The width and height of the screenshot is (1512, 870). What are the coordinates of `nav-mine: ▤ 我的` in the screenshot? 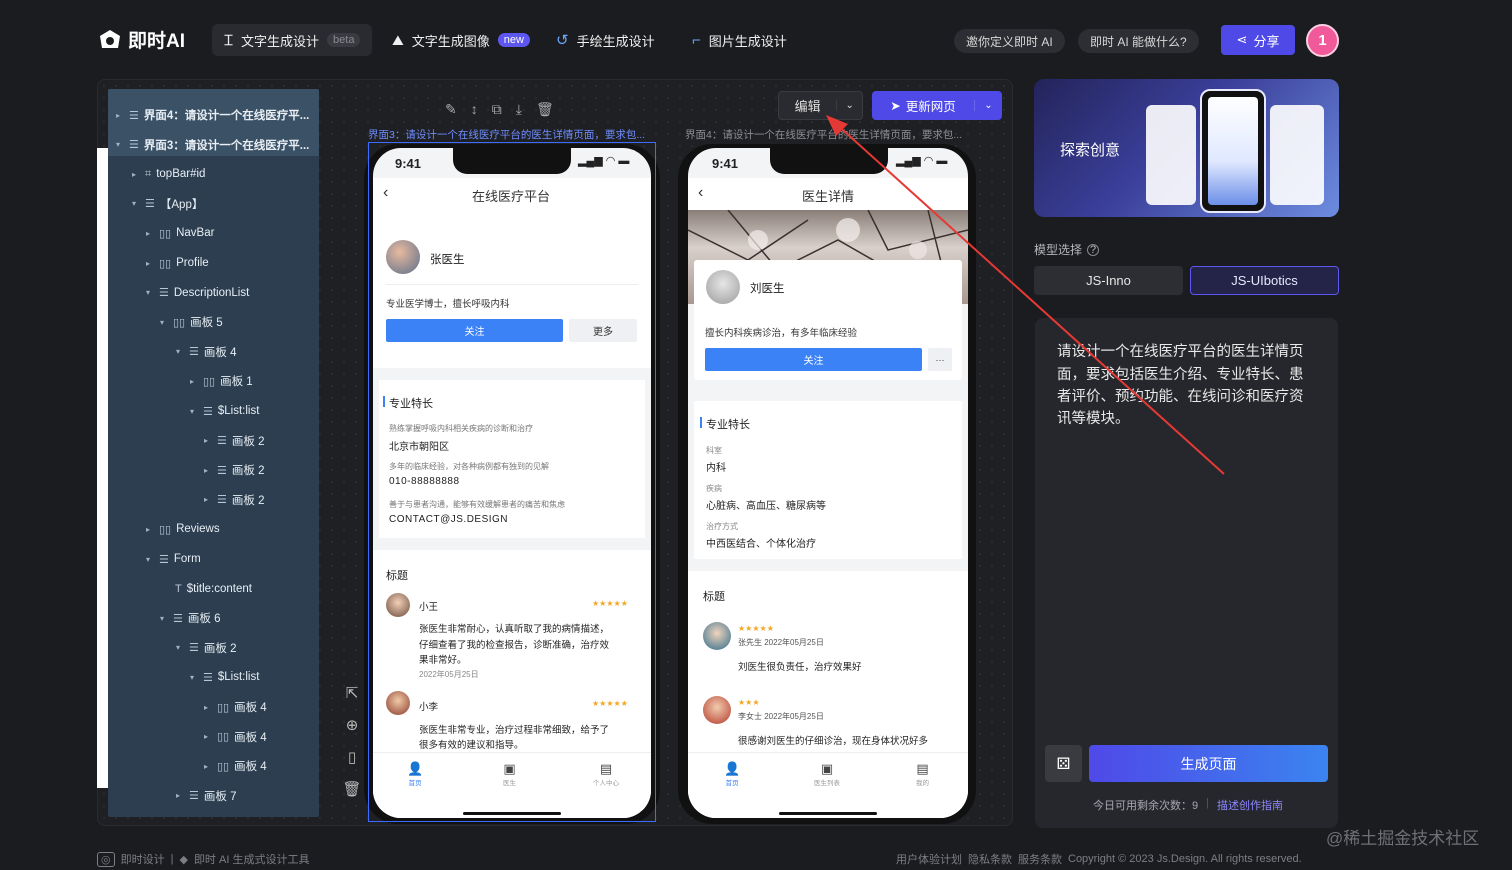 It's located at (922, 774).